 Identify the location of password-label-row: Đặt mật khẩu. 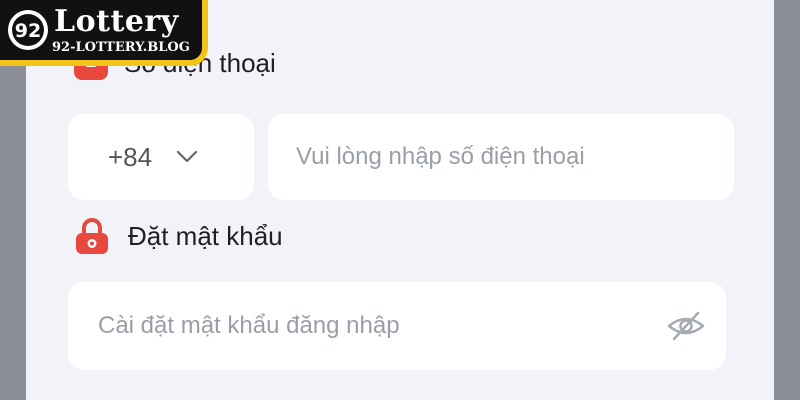
(177, 236).